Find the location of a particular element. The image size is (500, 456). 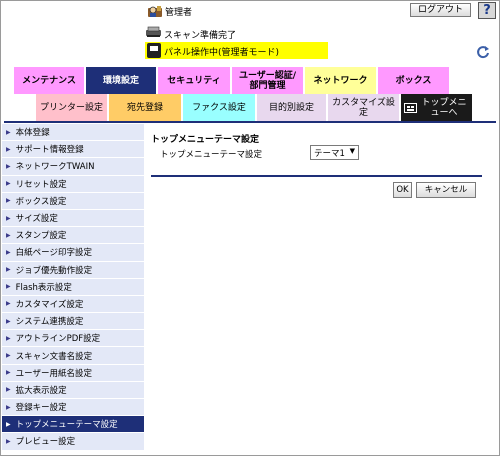

sidebar-item-blank-page: ▶ 白紙ページ印字設定 is located at coordinates (73, 253).